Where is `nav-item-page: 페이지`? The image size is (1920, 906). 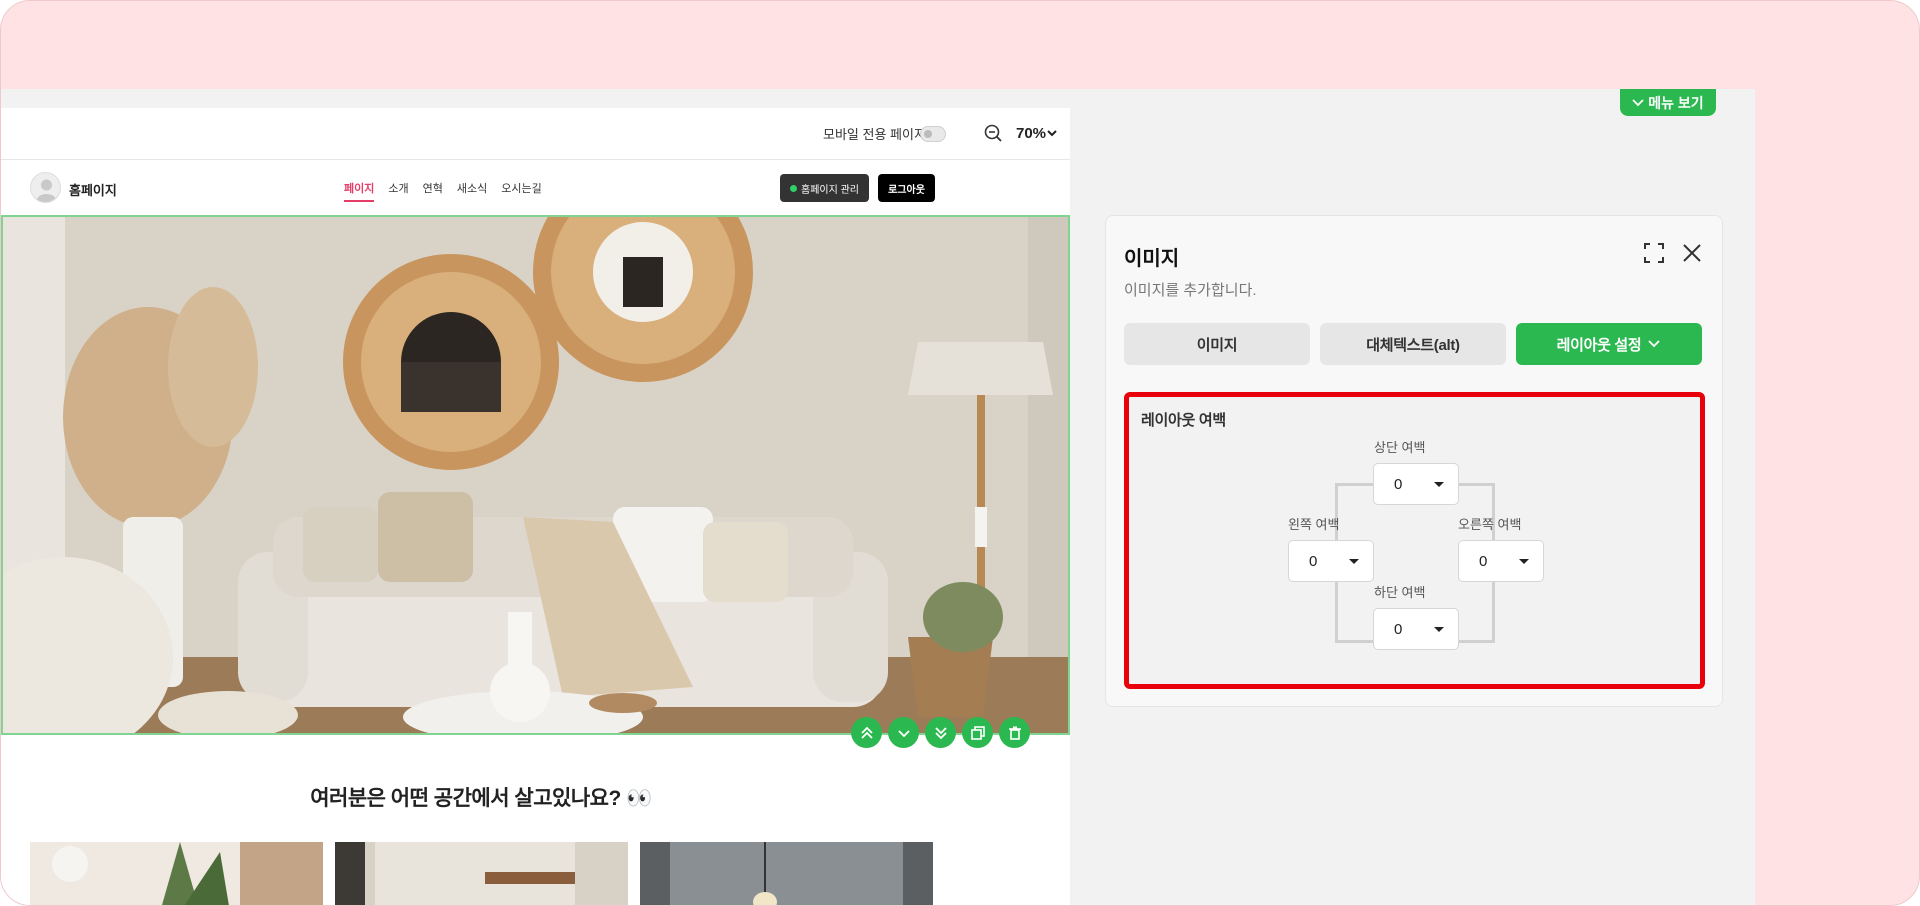 nav-item-page: 페이지 is located at coordinates (359, 191).